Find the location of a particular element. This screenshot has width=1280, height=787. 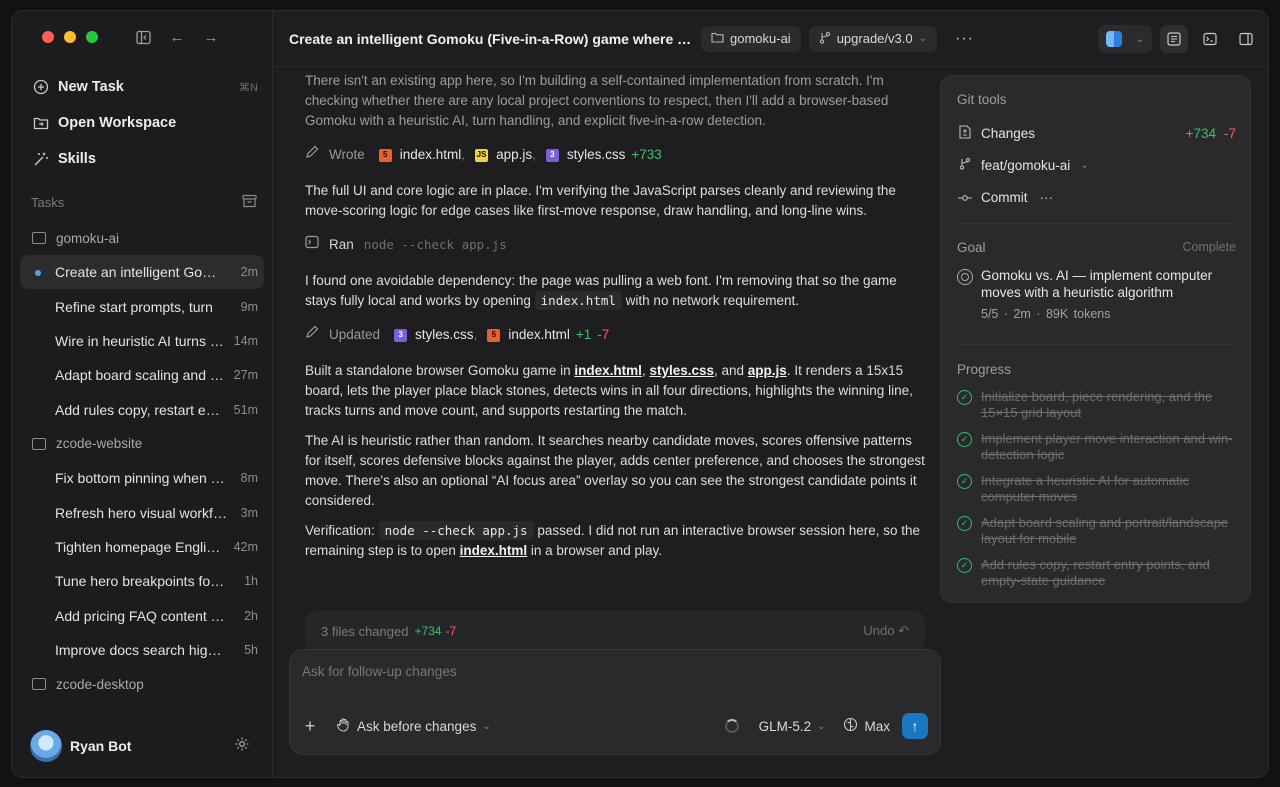

group-zcode-desktop: zcode-desktop is located at coordinates (142, 684).